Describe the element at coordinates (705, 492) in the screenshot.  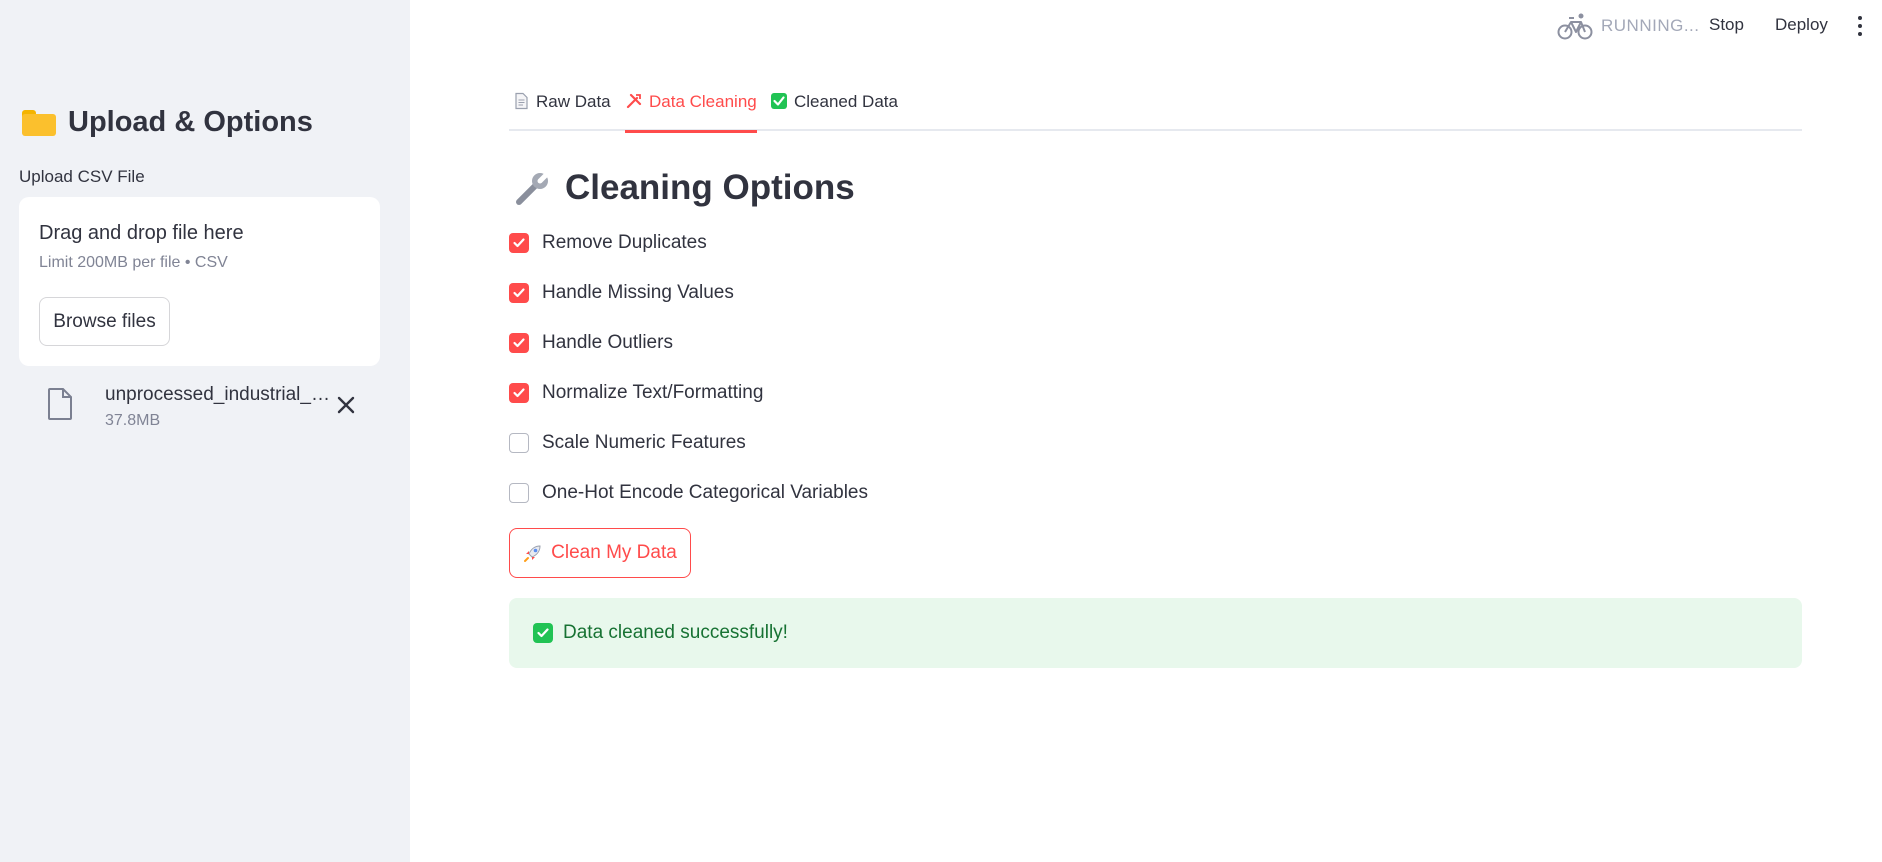
I see `option-label: One-Hot Encode Categorical Variables` at that location.